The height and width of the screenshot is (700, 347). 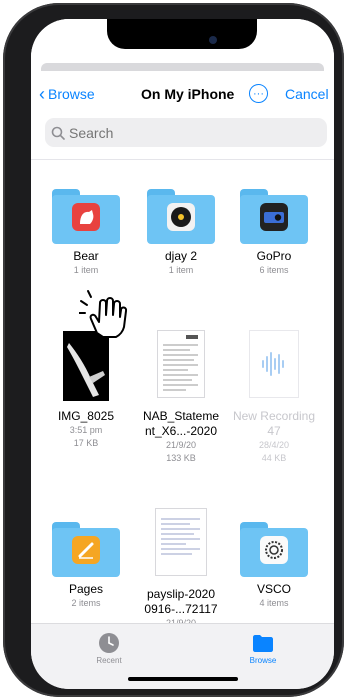 What do you see at coordinates (188, 94) in the screenshot?
I see `page-title: On My iPhone` at bounding box center [188, 94].